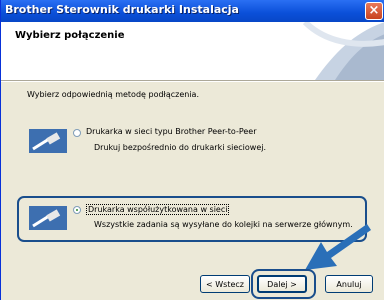 This screenshot has height=300, width=384. Describe the element at coordinates (77, 133) in the screenshot. I see `radio-peer-to-peer` at that location.